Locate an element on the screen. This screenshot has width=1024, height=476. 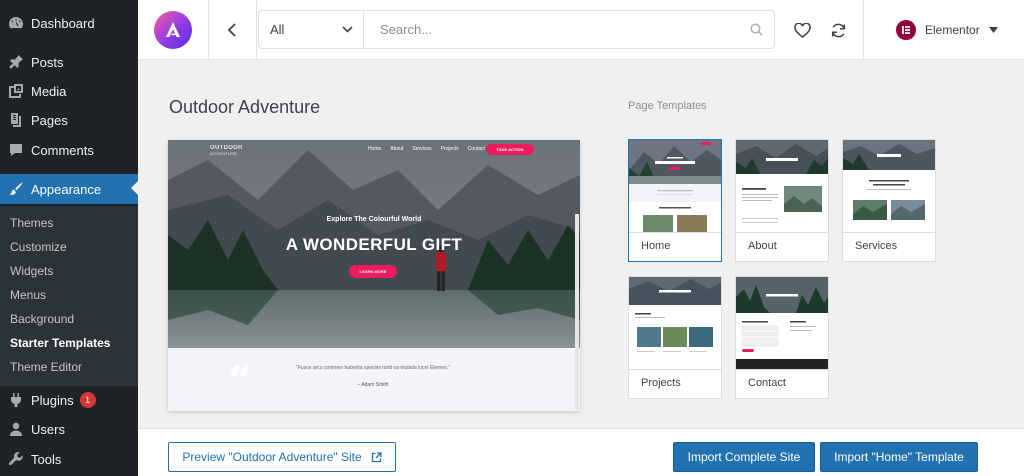
submenu-item-customize: Customize is located at coordinates (38, 247).